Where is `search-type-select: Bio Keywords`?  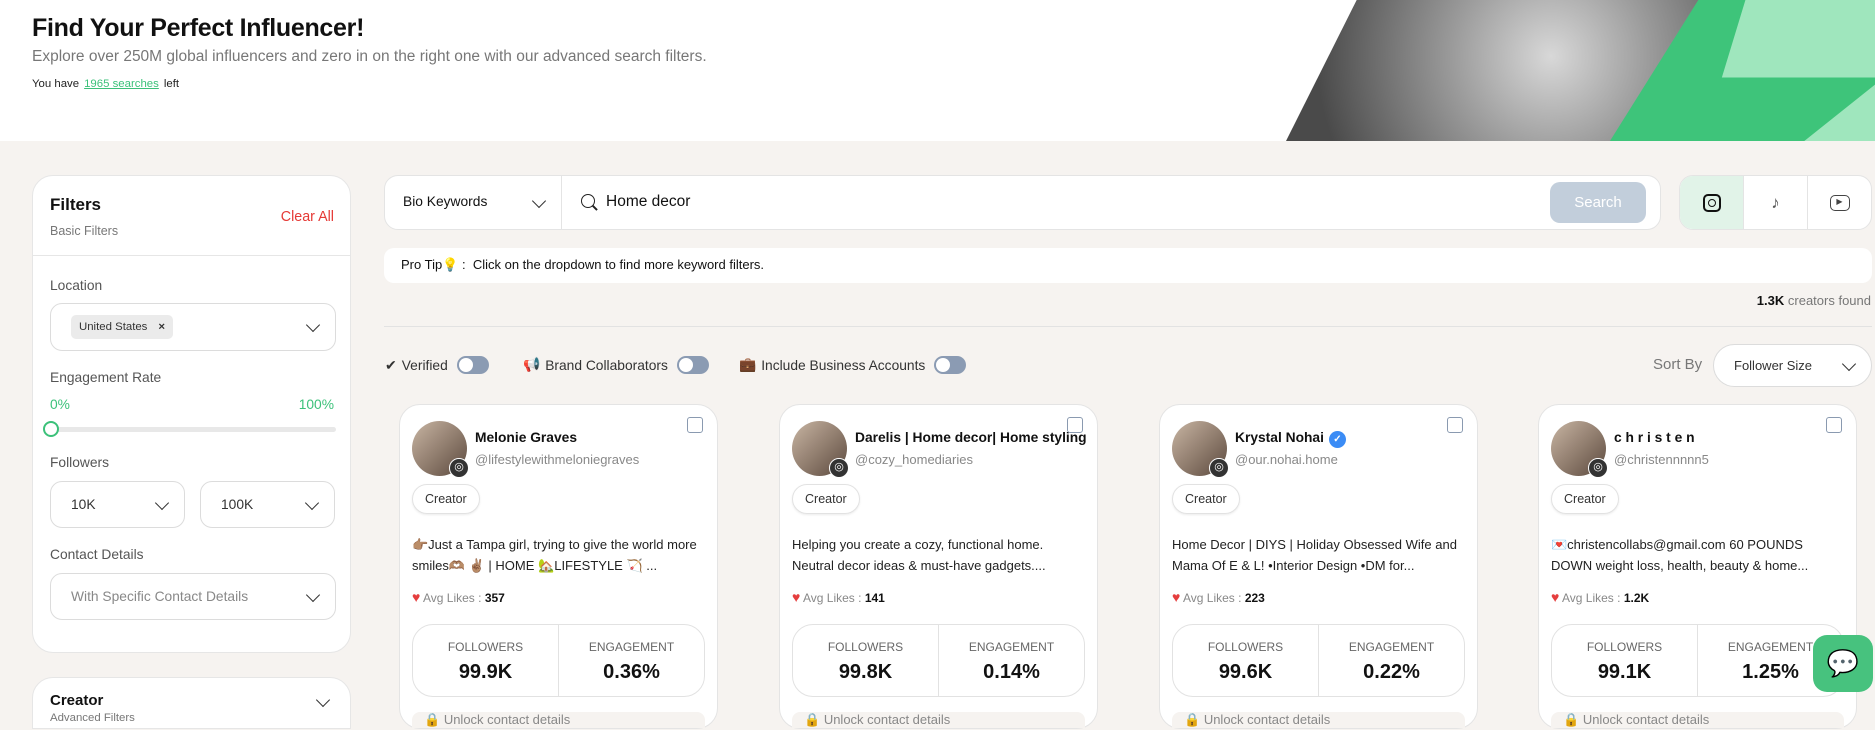
search-type-select: Bio Keywords is located at coordinates (473, 202).